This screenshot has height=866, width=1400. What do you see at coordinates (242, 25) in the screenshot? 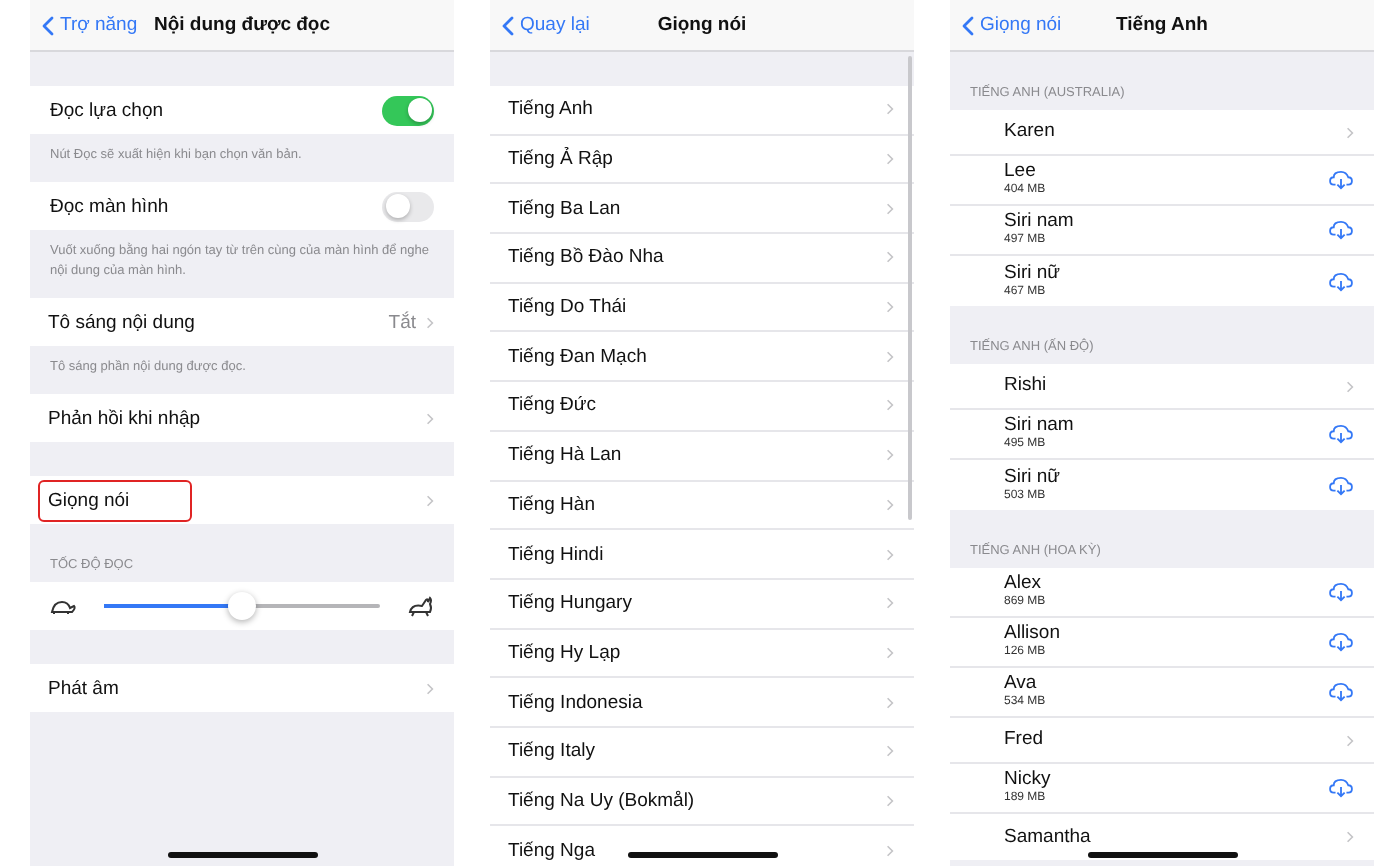
I see `screen-title: Nội dung được đọc` at bounding box center [242, 25].